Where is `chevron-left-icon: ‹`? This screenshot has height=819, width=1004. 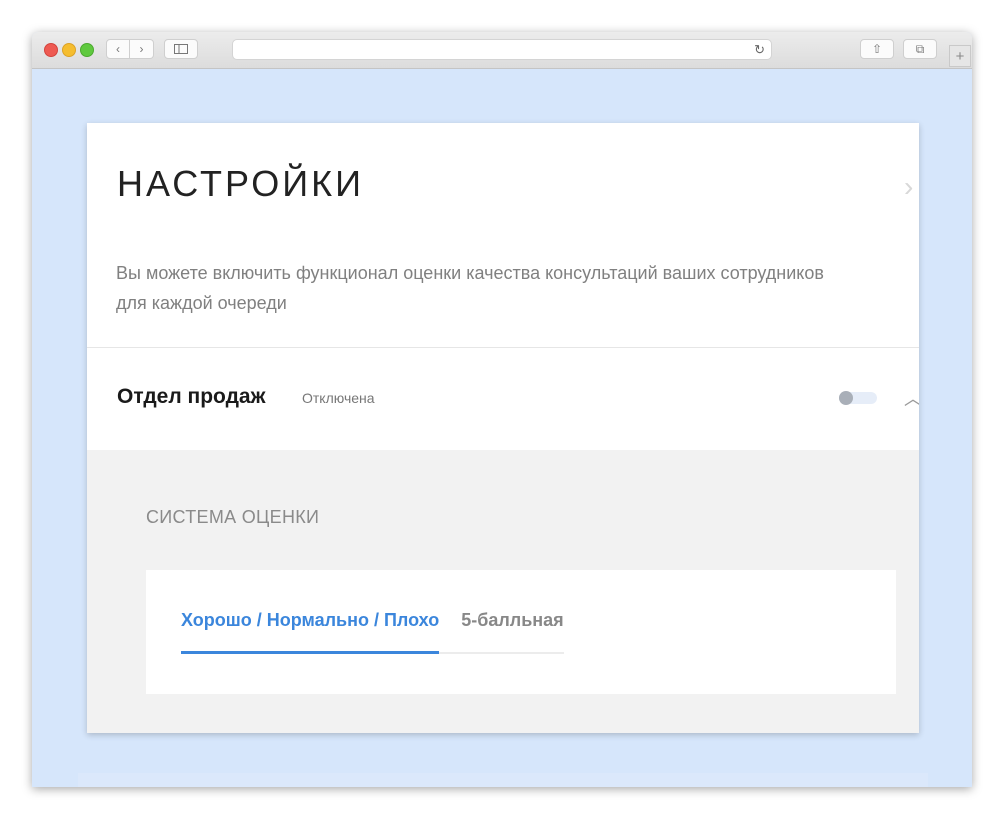
chevron-left-icon: ‹ is located at coordinates (118, 49).